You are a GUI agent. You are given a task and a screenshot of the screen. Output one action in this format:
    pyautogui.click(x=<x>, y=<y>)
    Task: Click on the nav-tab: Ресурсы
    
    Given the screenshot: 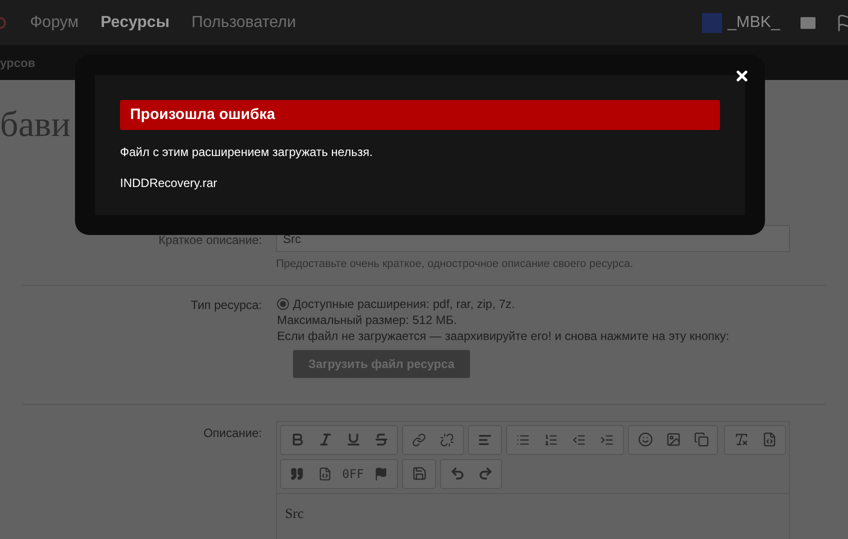 What is the action you would take?
    pyautogui.click(x=135, y=22)
    